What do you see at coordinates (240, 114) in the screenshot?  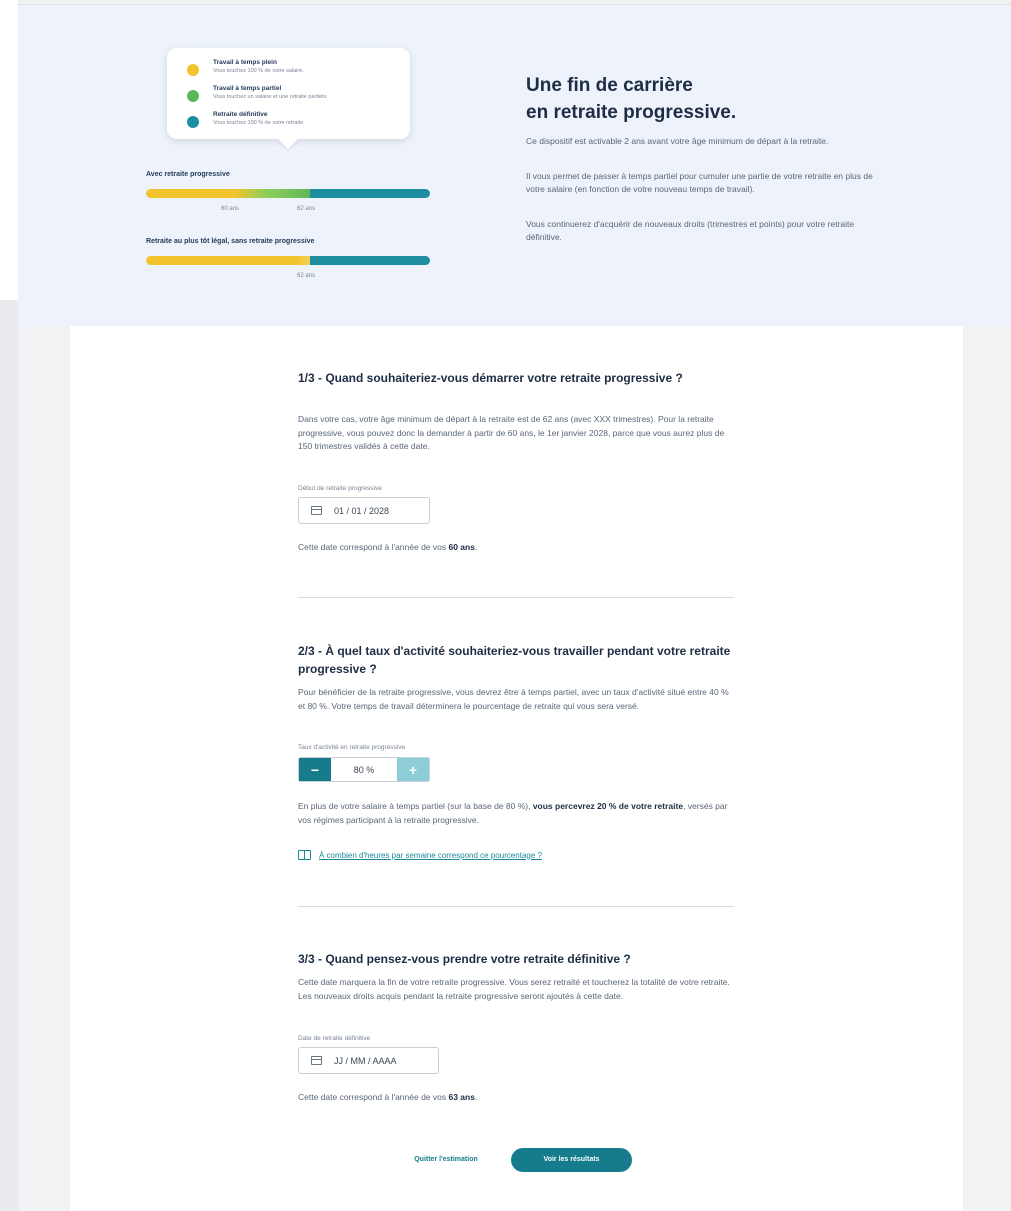 I see `legend-title: Retraite définitive` at bounding box center [240, 114].